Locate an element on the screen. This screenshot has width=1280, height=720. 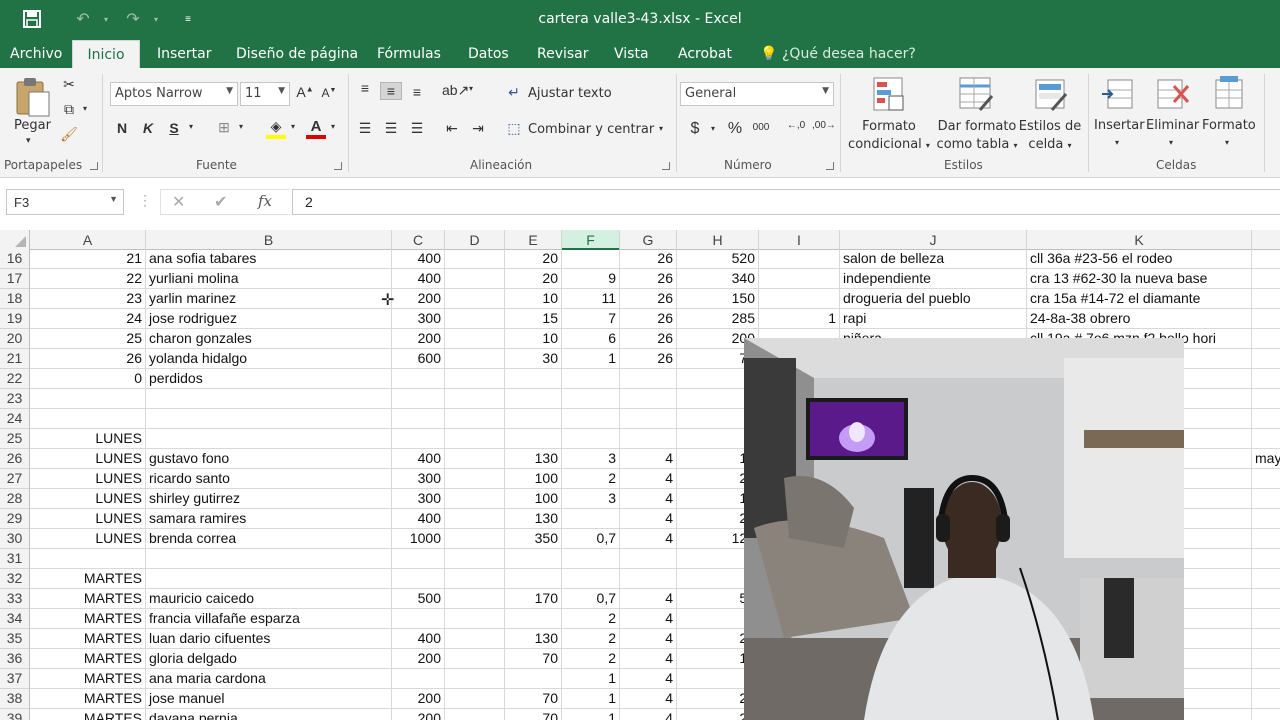
cell-c22 is located at coordinates (418, 379).